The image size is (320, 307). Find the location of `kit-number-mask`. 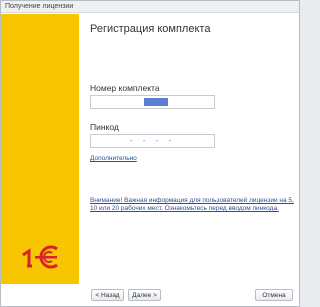

kit-number-mask is located at coordinates (156, 102).